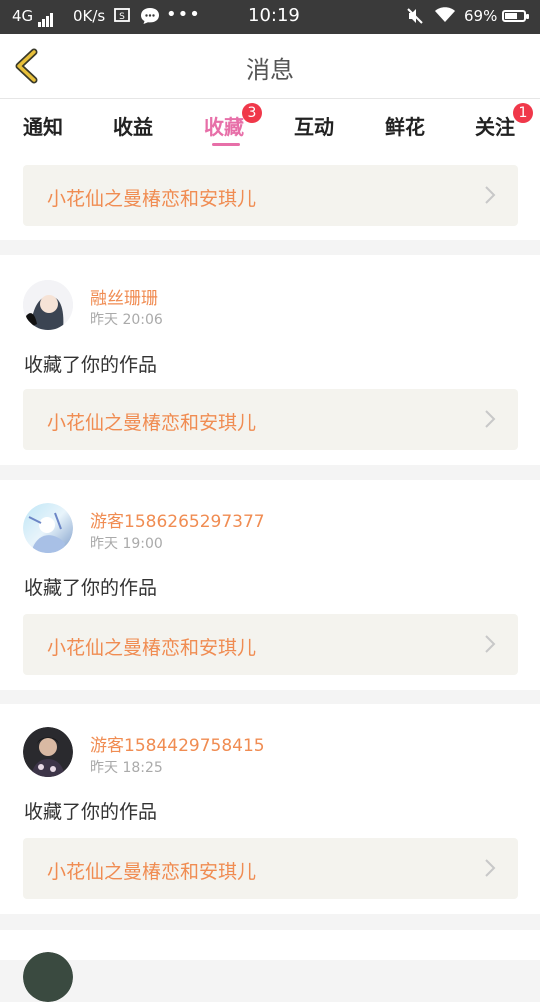 The height and width of the screenshot is (1002, 540). Describe the element at coordinates (415, 18) in the screenshot. I see `mute-icon` at that location.